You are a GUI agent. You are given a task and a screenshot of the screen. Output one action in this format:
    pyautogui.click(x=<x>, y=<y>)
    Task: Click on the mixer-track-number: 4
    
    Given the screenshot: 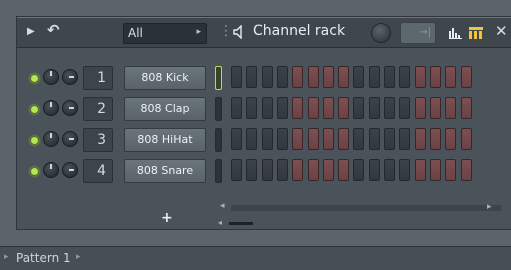 What is the action you would take?
    pyautogui.click(x=98, y=171)
    